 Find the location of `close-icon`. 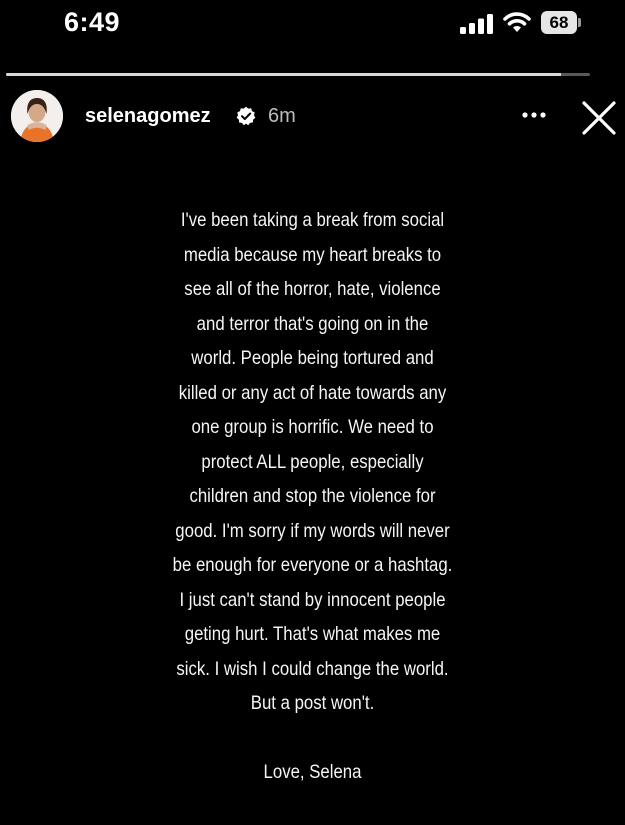

close-icon is located at coordinates (599, 118).